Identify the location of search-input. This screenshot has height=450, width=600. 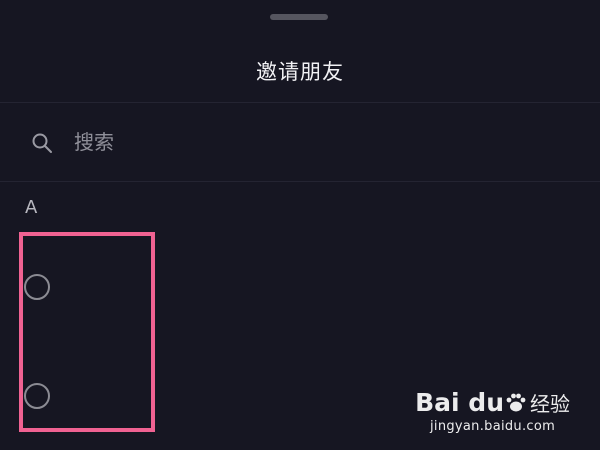
(314, 142).